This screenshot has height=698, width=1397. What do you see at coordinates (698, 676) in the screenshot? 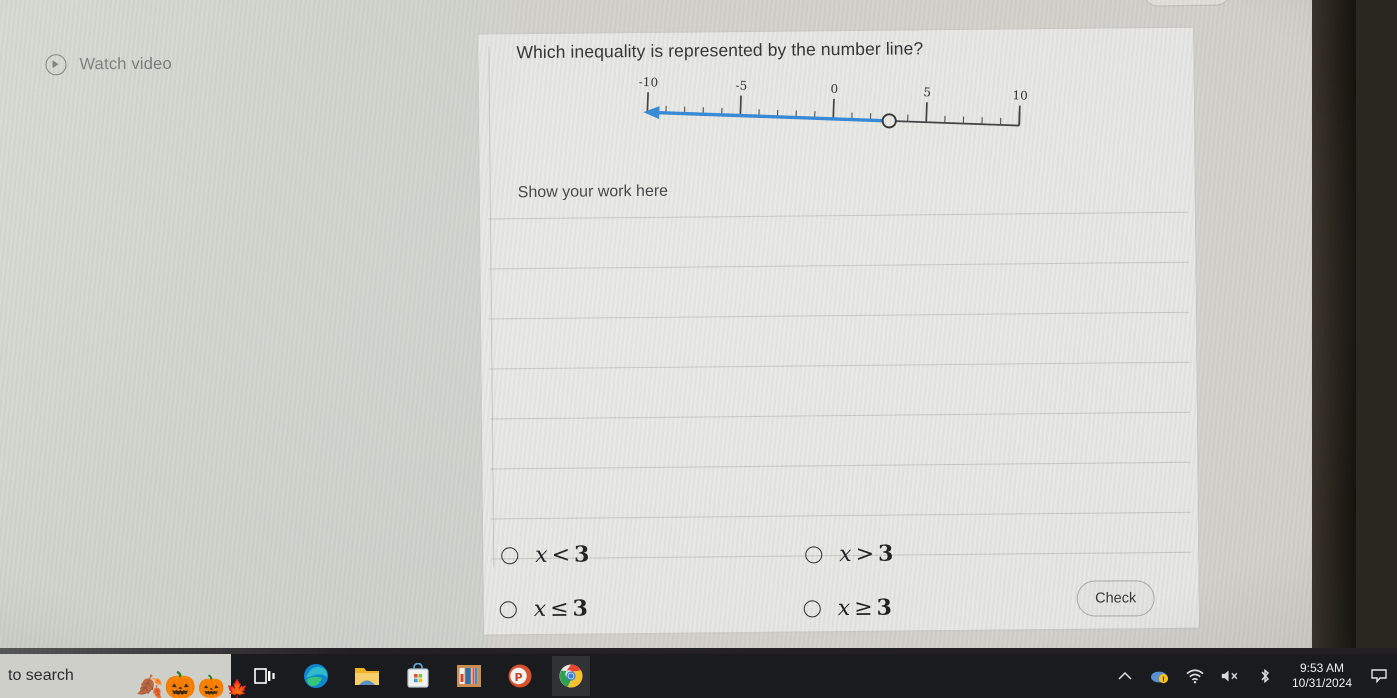
I see `windows-taskbar: to search 🍂 🎃 🎃 🍁 P ! 9:53 AM 10/31/2024` at bounding box center [698, 676].